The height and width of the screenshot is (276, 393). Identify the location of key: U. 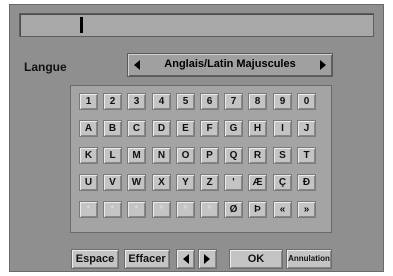
(88, 182).